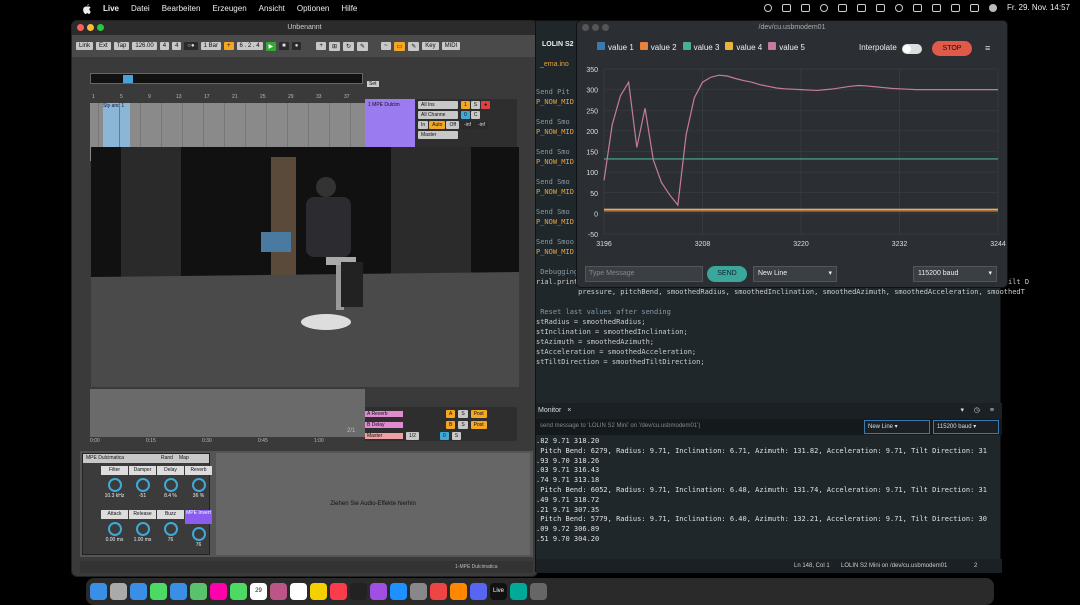  Describe the element at coordinates (198, 591) in the screenshot. I see `maps-icon` at that location.